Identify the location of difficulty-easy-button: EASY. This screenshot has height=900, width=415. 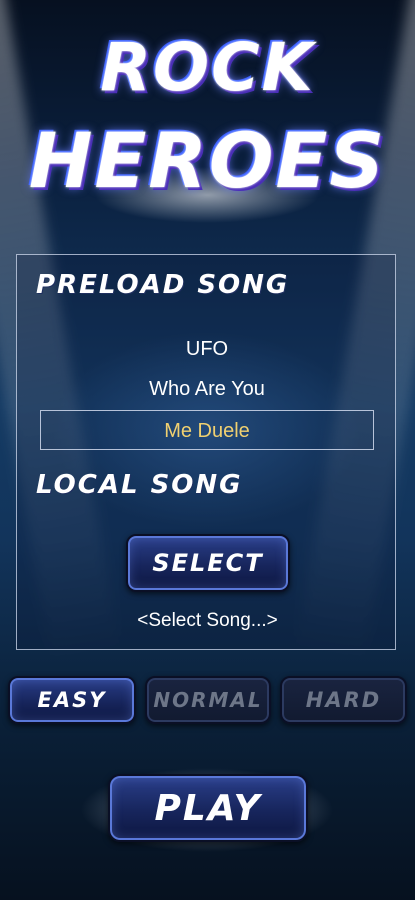
(72, 700).